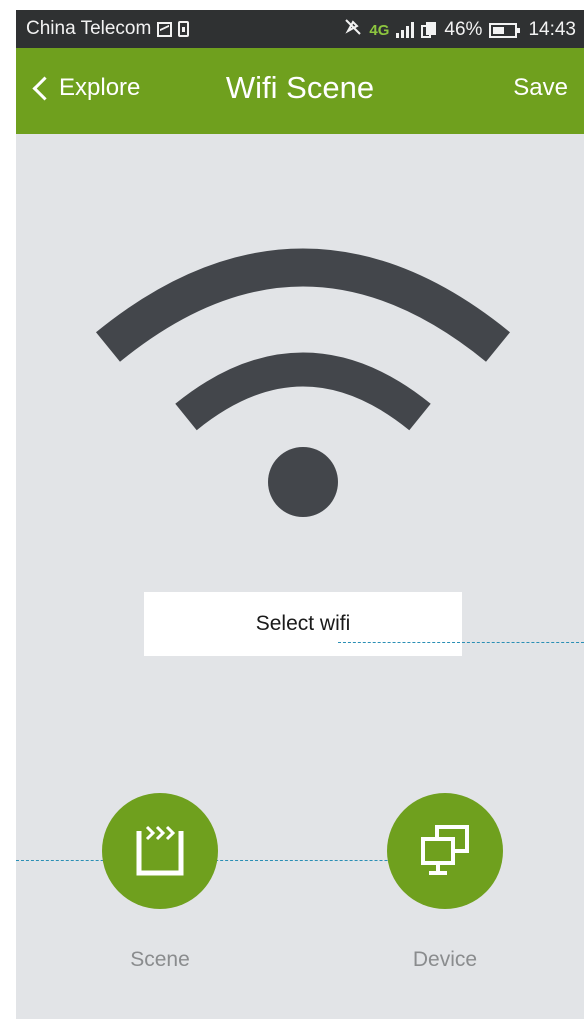  I want to click on device-label: Device, so click(445, 959).